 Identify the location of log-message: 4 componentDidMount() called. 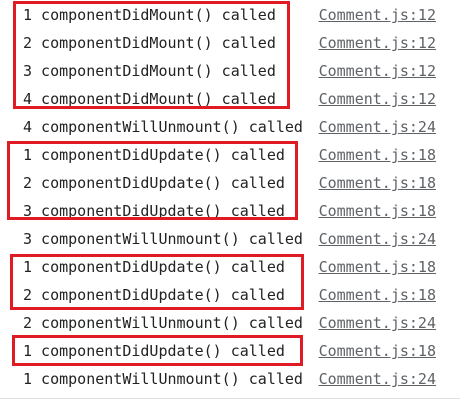
(149, 99).